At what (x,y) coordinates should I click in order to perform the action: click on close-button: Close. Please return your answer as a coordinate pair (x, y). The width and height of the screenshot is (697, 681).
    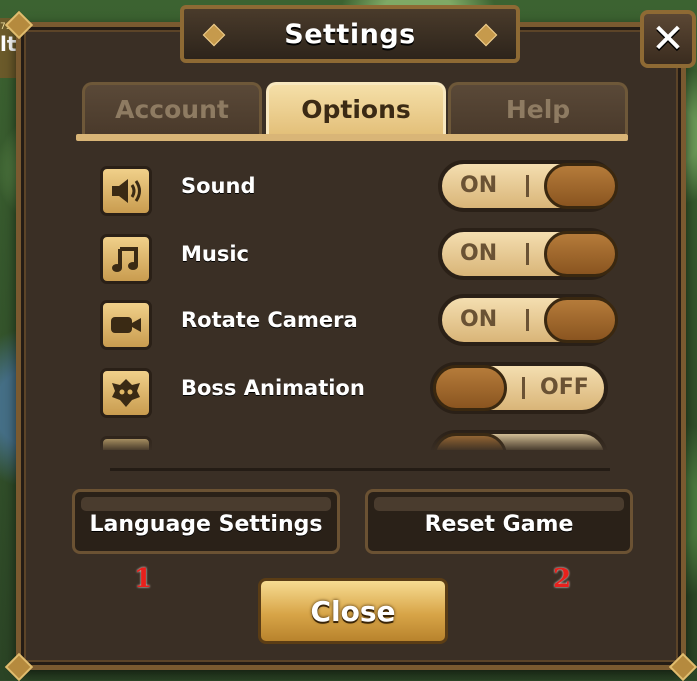
    Looking at the image, I should click on (353, 611).